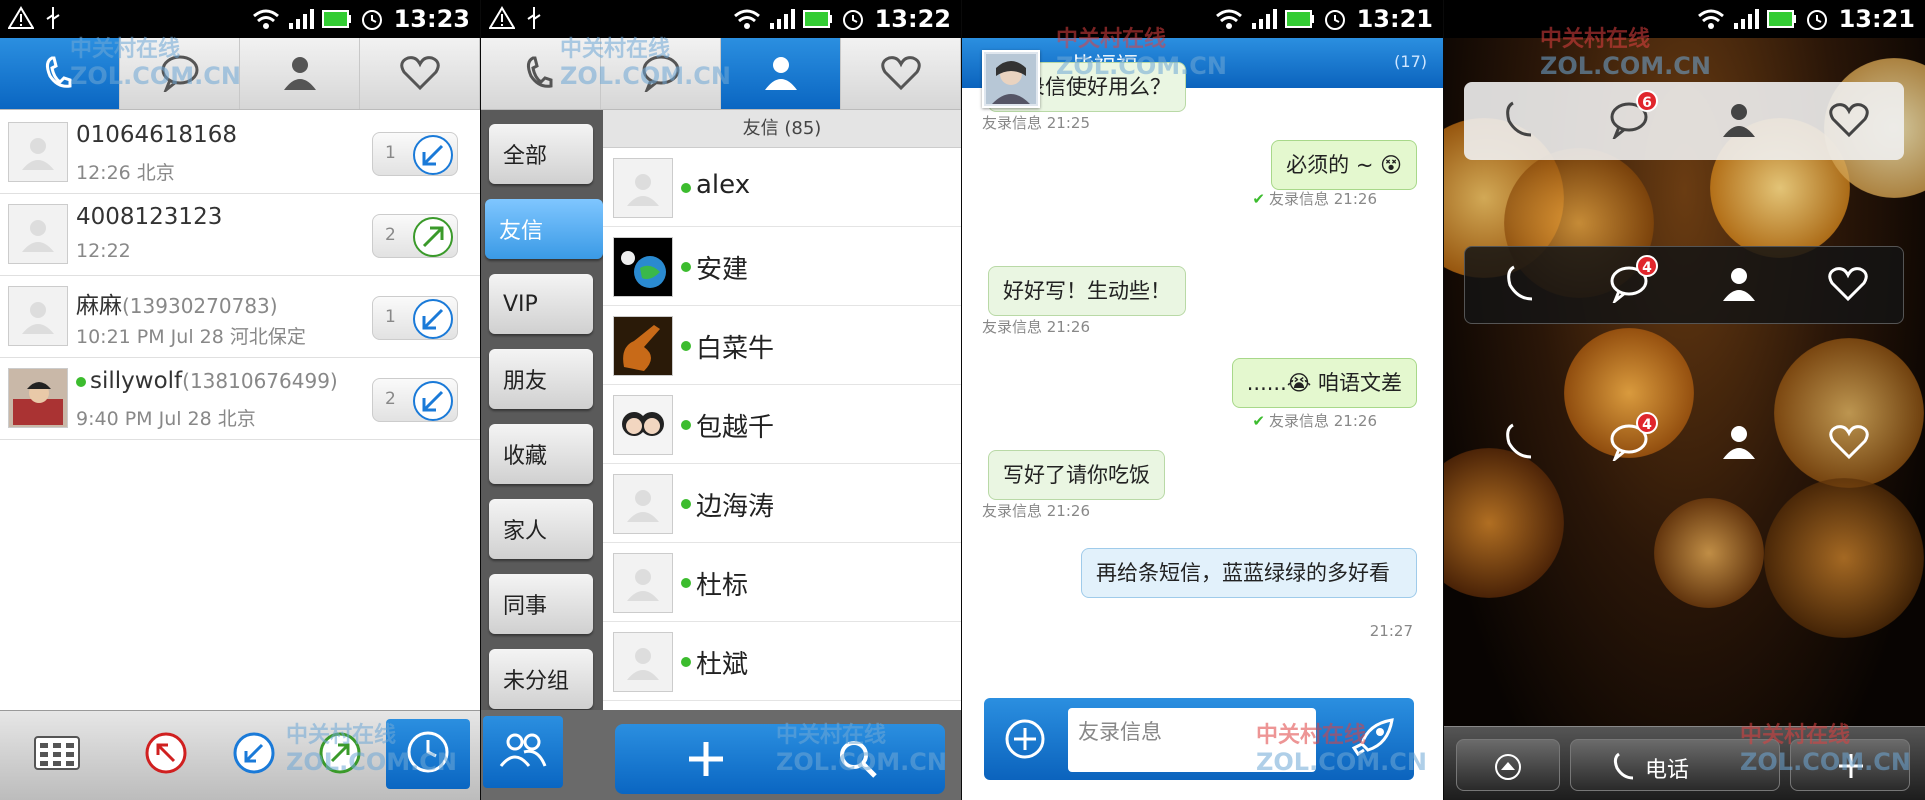 The image size is (1925, 800). I want to click on contact-row: alex, so click(782, 187).